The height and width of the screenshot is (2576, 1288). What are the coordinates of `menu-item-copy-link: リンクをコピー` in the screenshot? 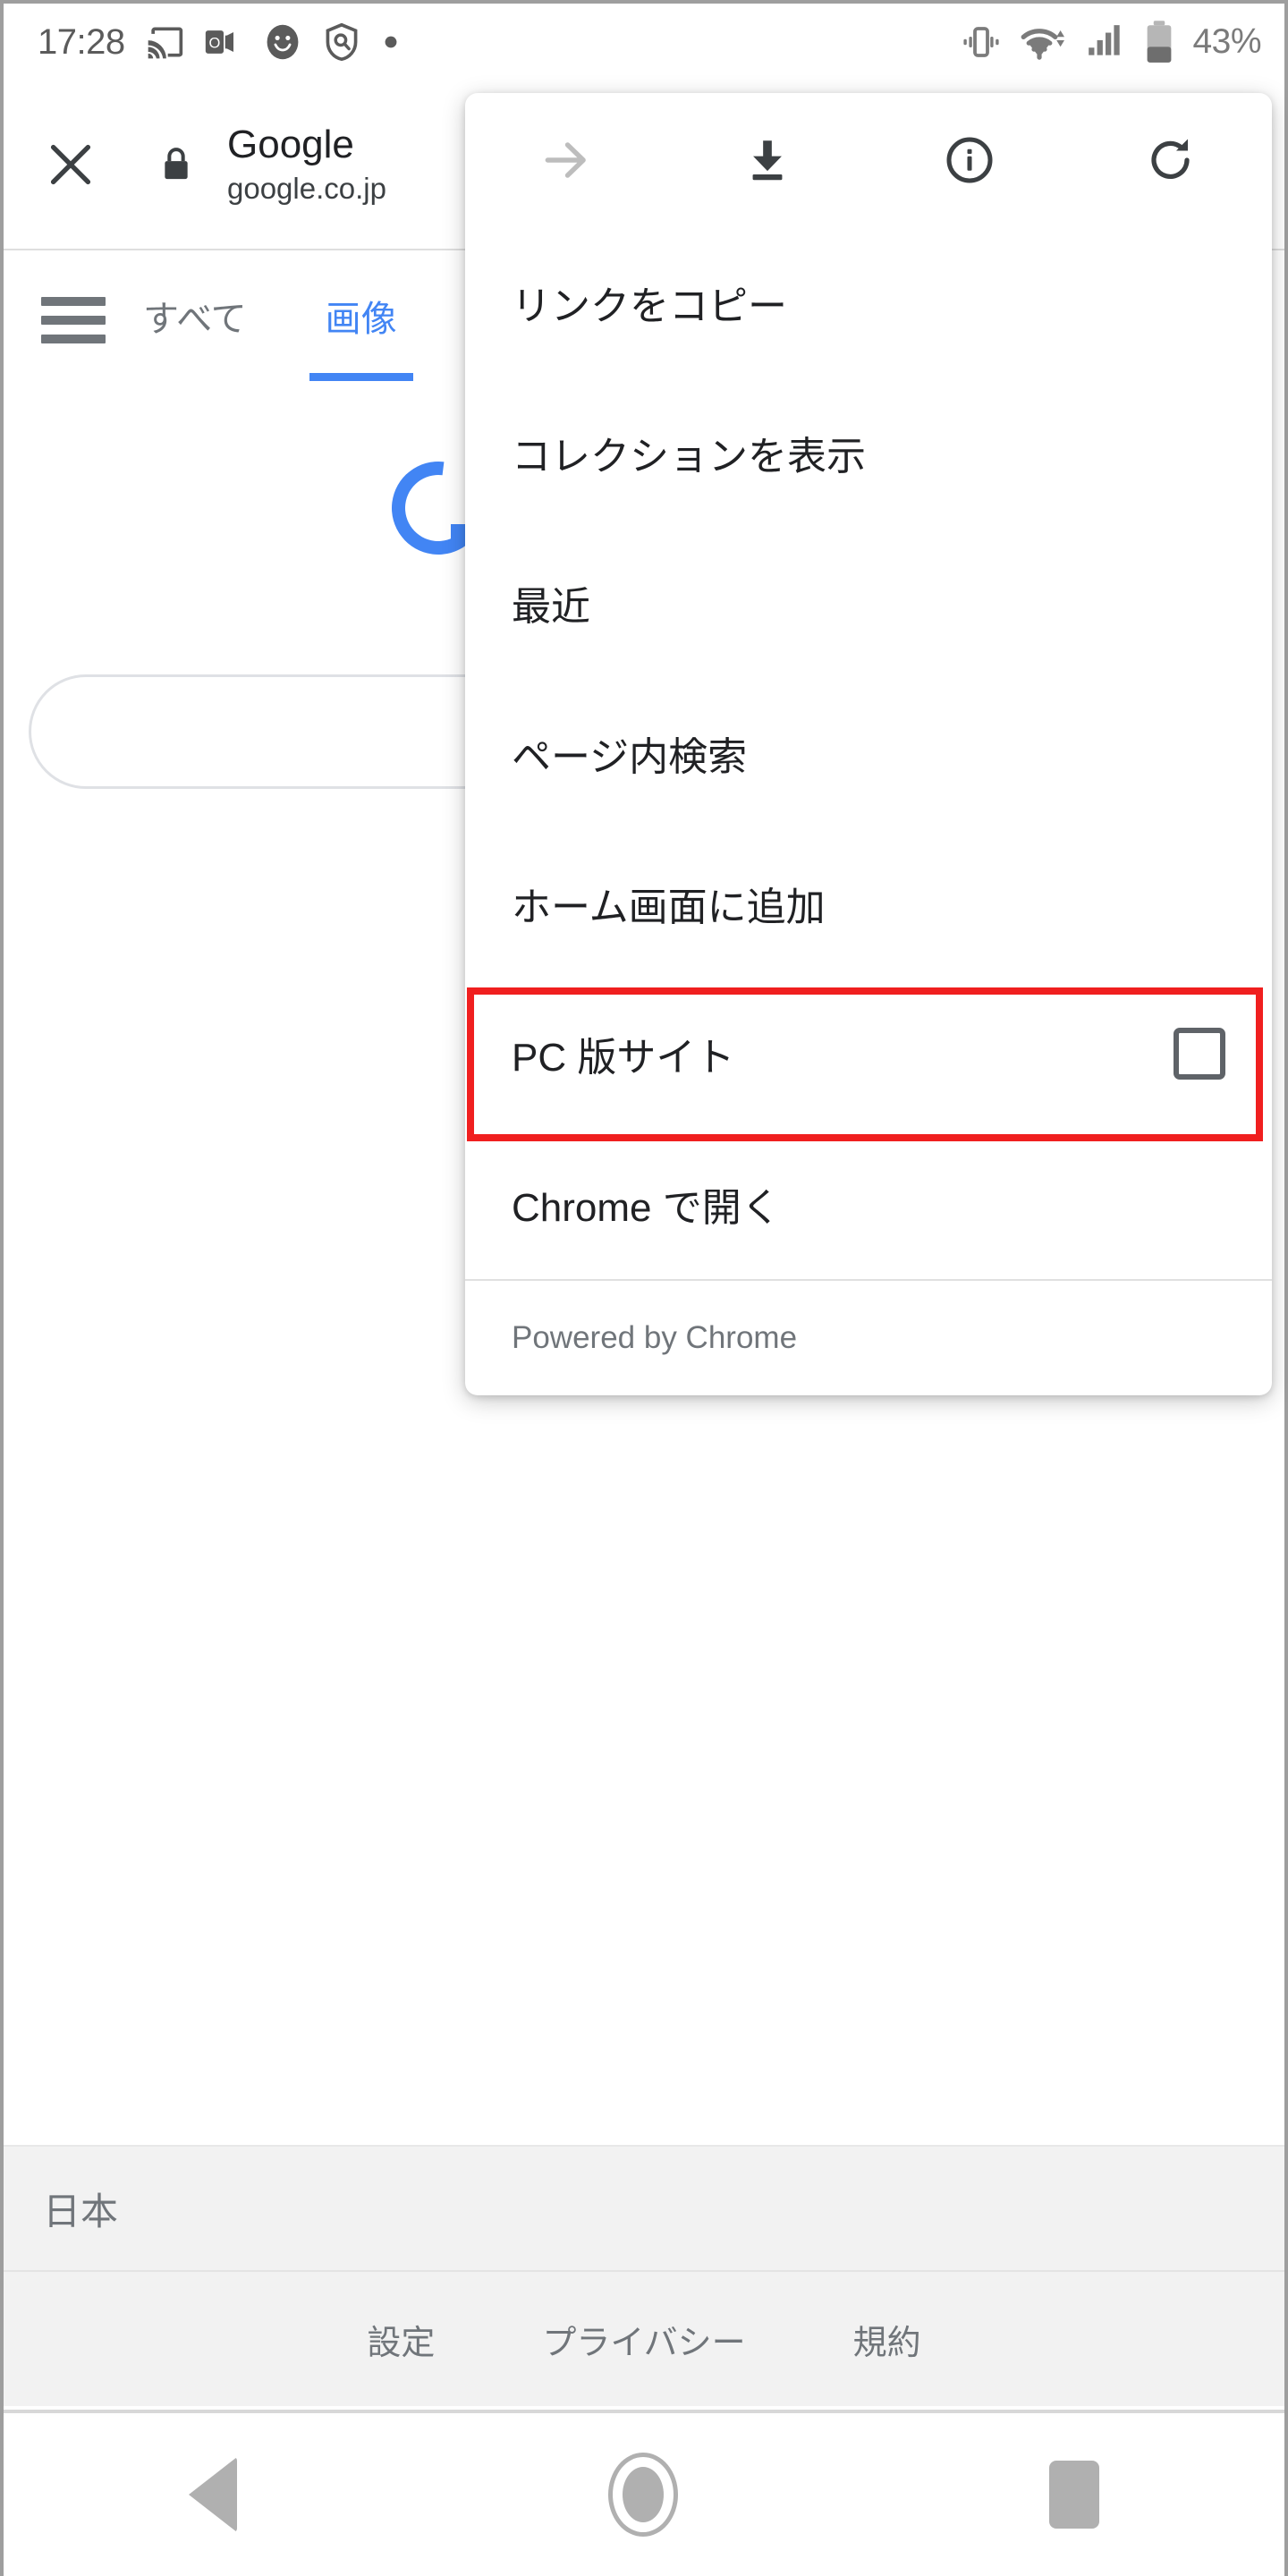 It's located at (868, 302).